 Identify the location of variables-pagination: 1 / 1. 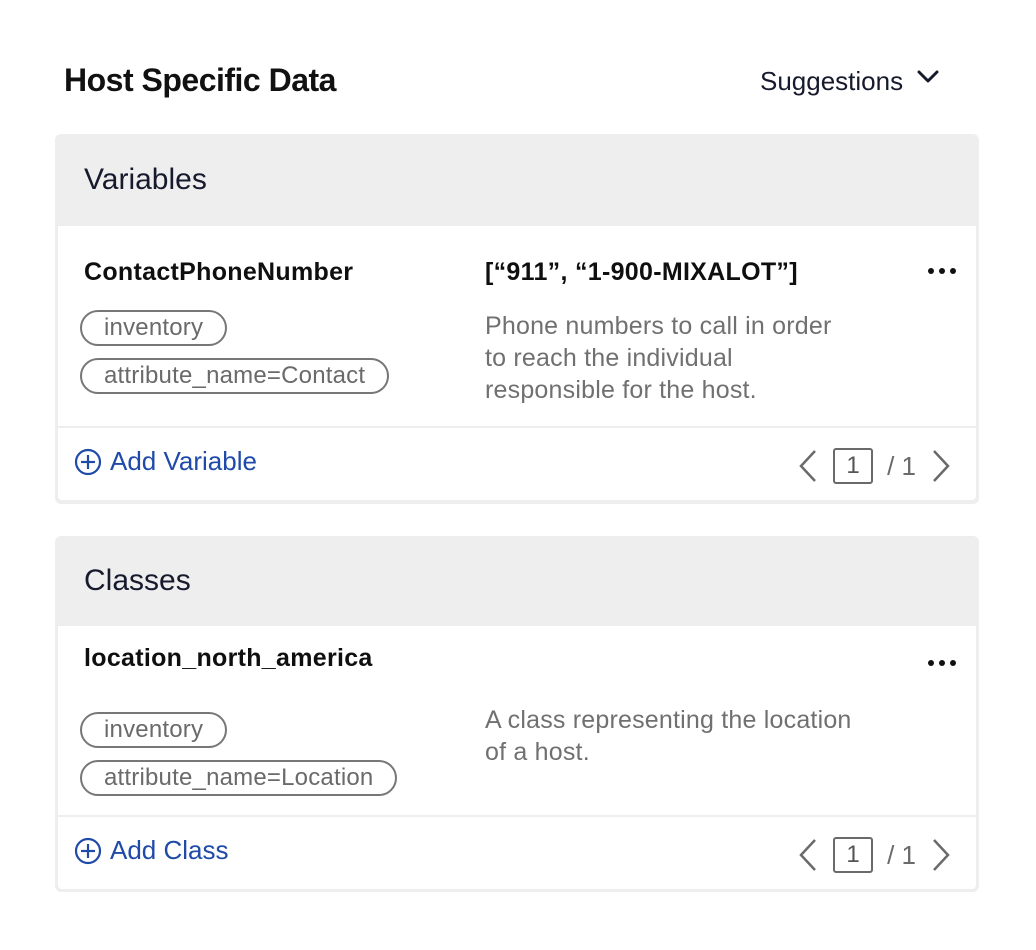
(874, 466).